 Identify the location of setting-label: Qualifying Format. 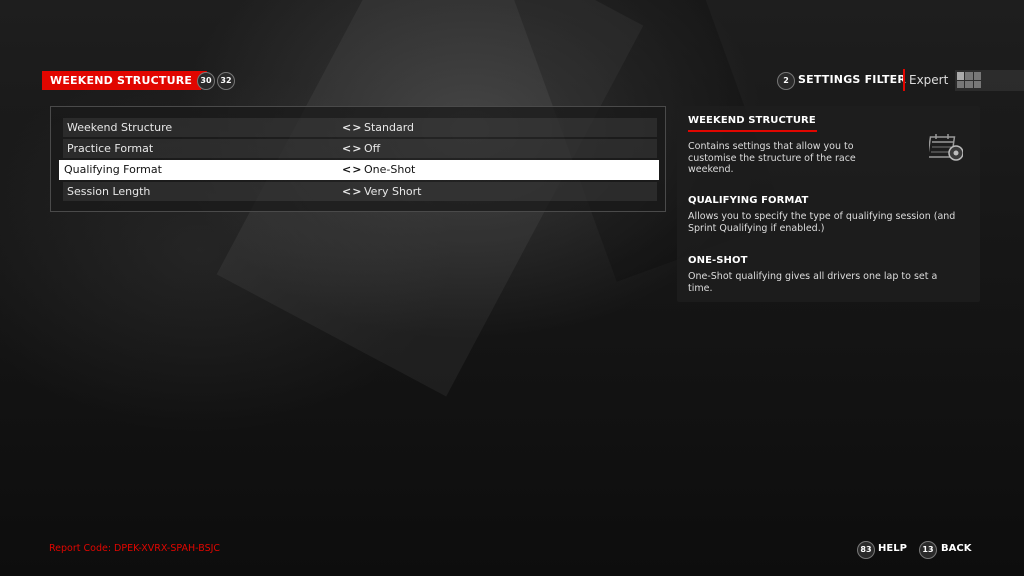
(113, 169).